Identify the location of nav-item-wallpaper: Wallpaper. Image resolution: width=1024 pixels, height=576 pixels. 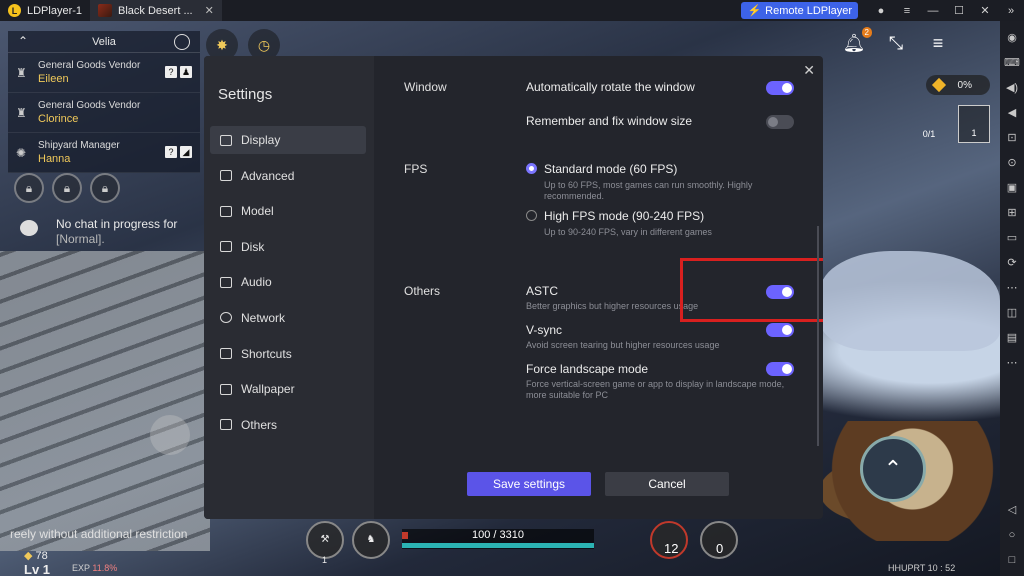
(288, 389).